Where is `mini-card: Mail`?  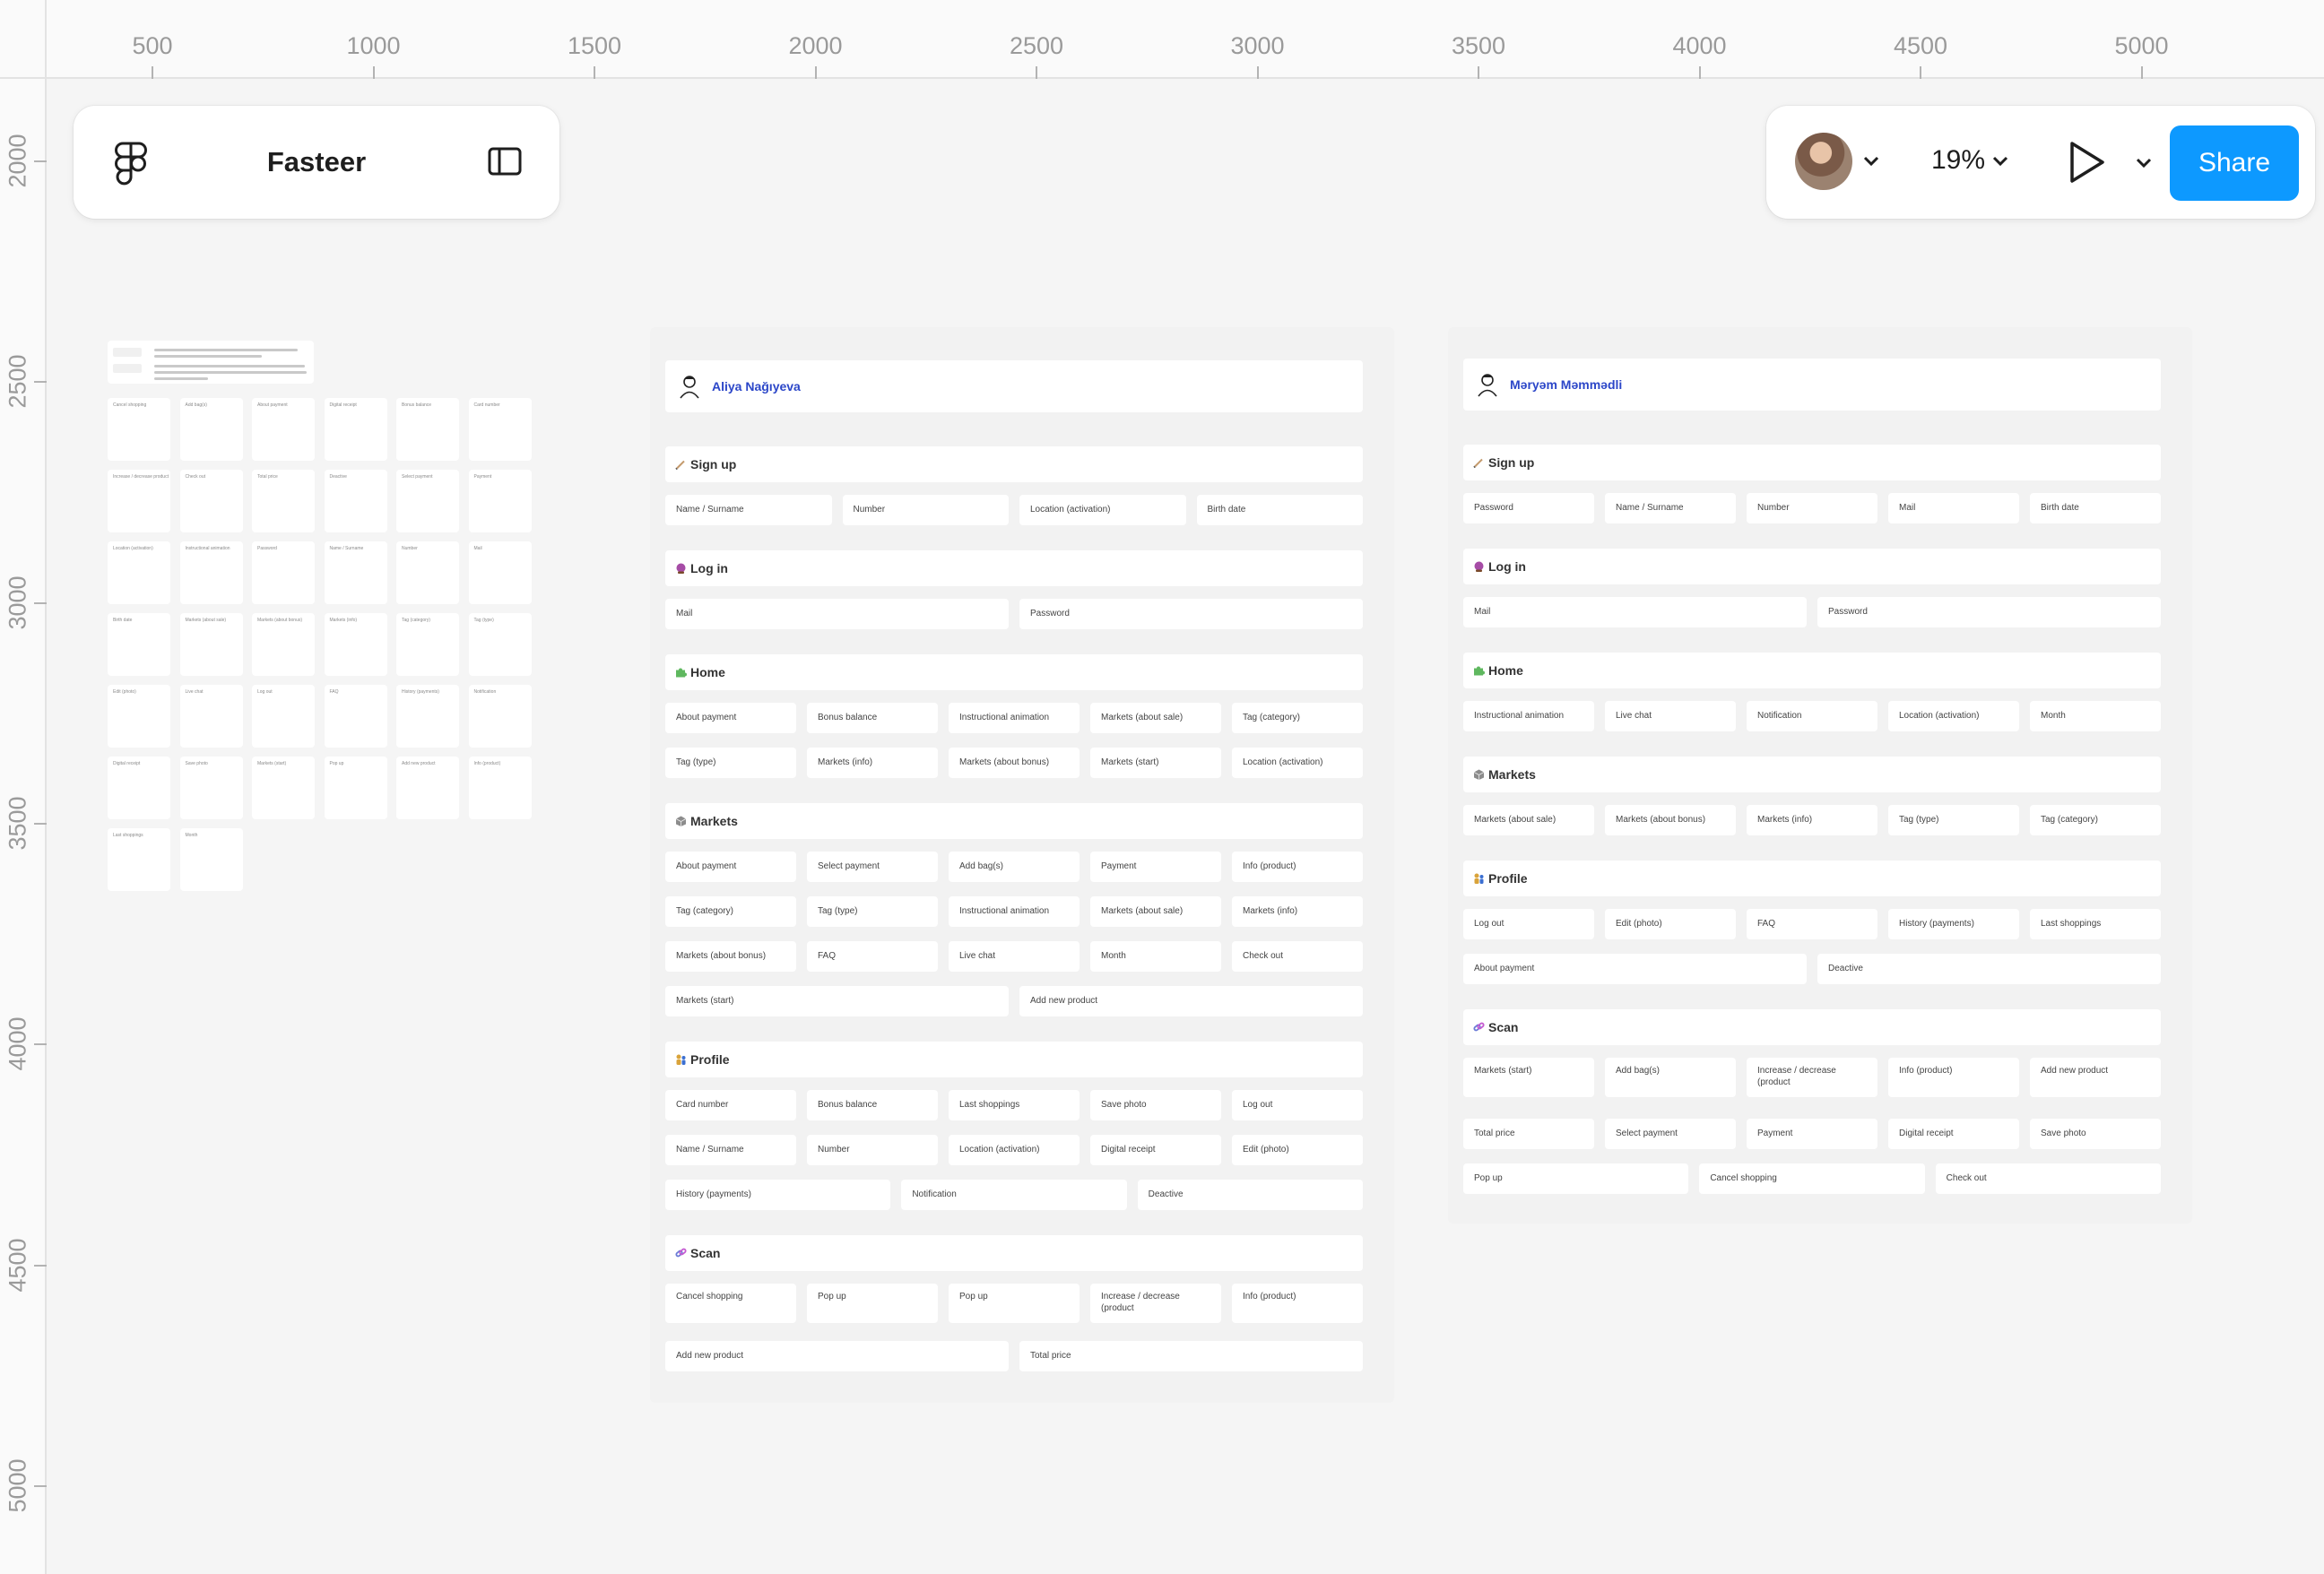
mini-card: Mail is located at coordinates (500, 572).